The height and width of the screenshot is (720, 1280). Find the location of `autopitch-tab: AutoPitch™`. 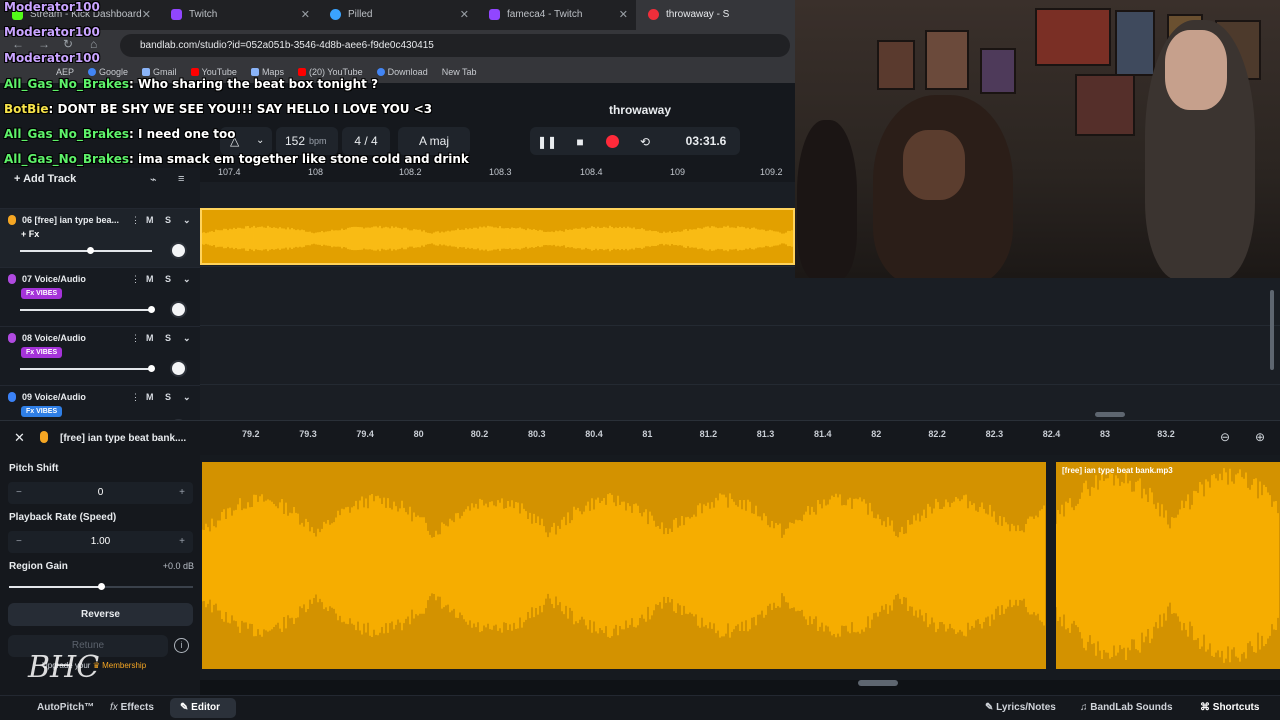

autopitch-tab: AutoPitch™ is located at coordinates (65, 707).